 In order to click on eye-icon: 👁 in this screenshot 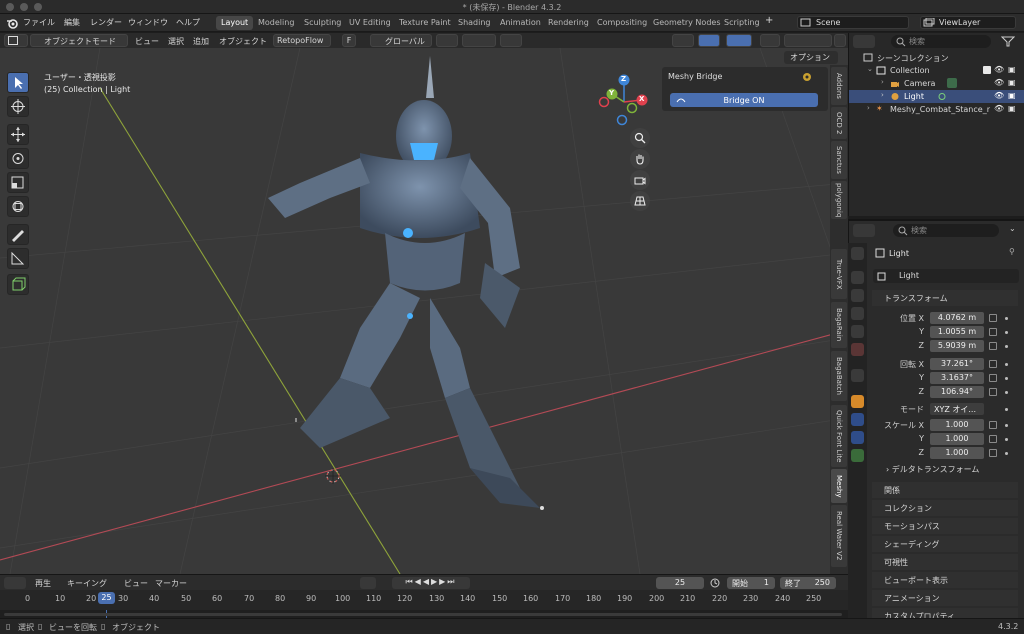, I will do `click(999, 95)`.